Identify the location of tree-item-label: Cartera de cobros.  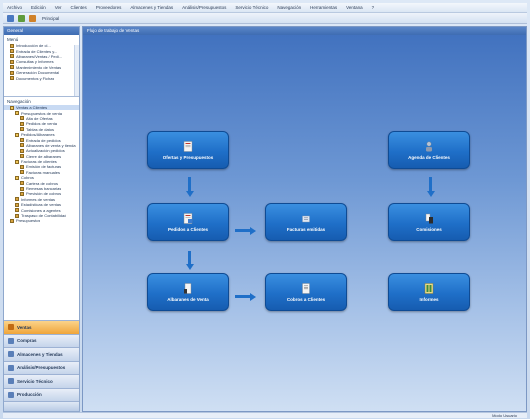
(42, 183).